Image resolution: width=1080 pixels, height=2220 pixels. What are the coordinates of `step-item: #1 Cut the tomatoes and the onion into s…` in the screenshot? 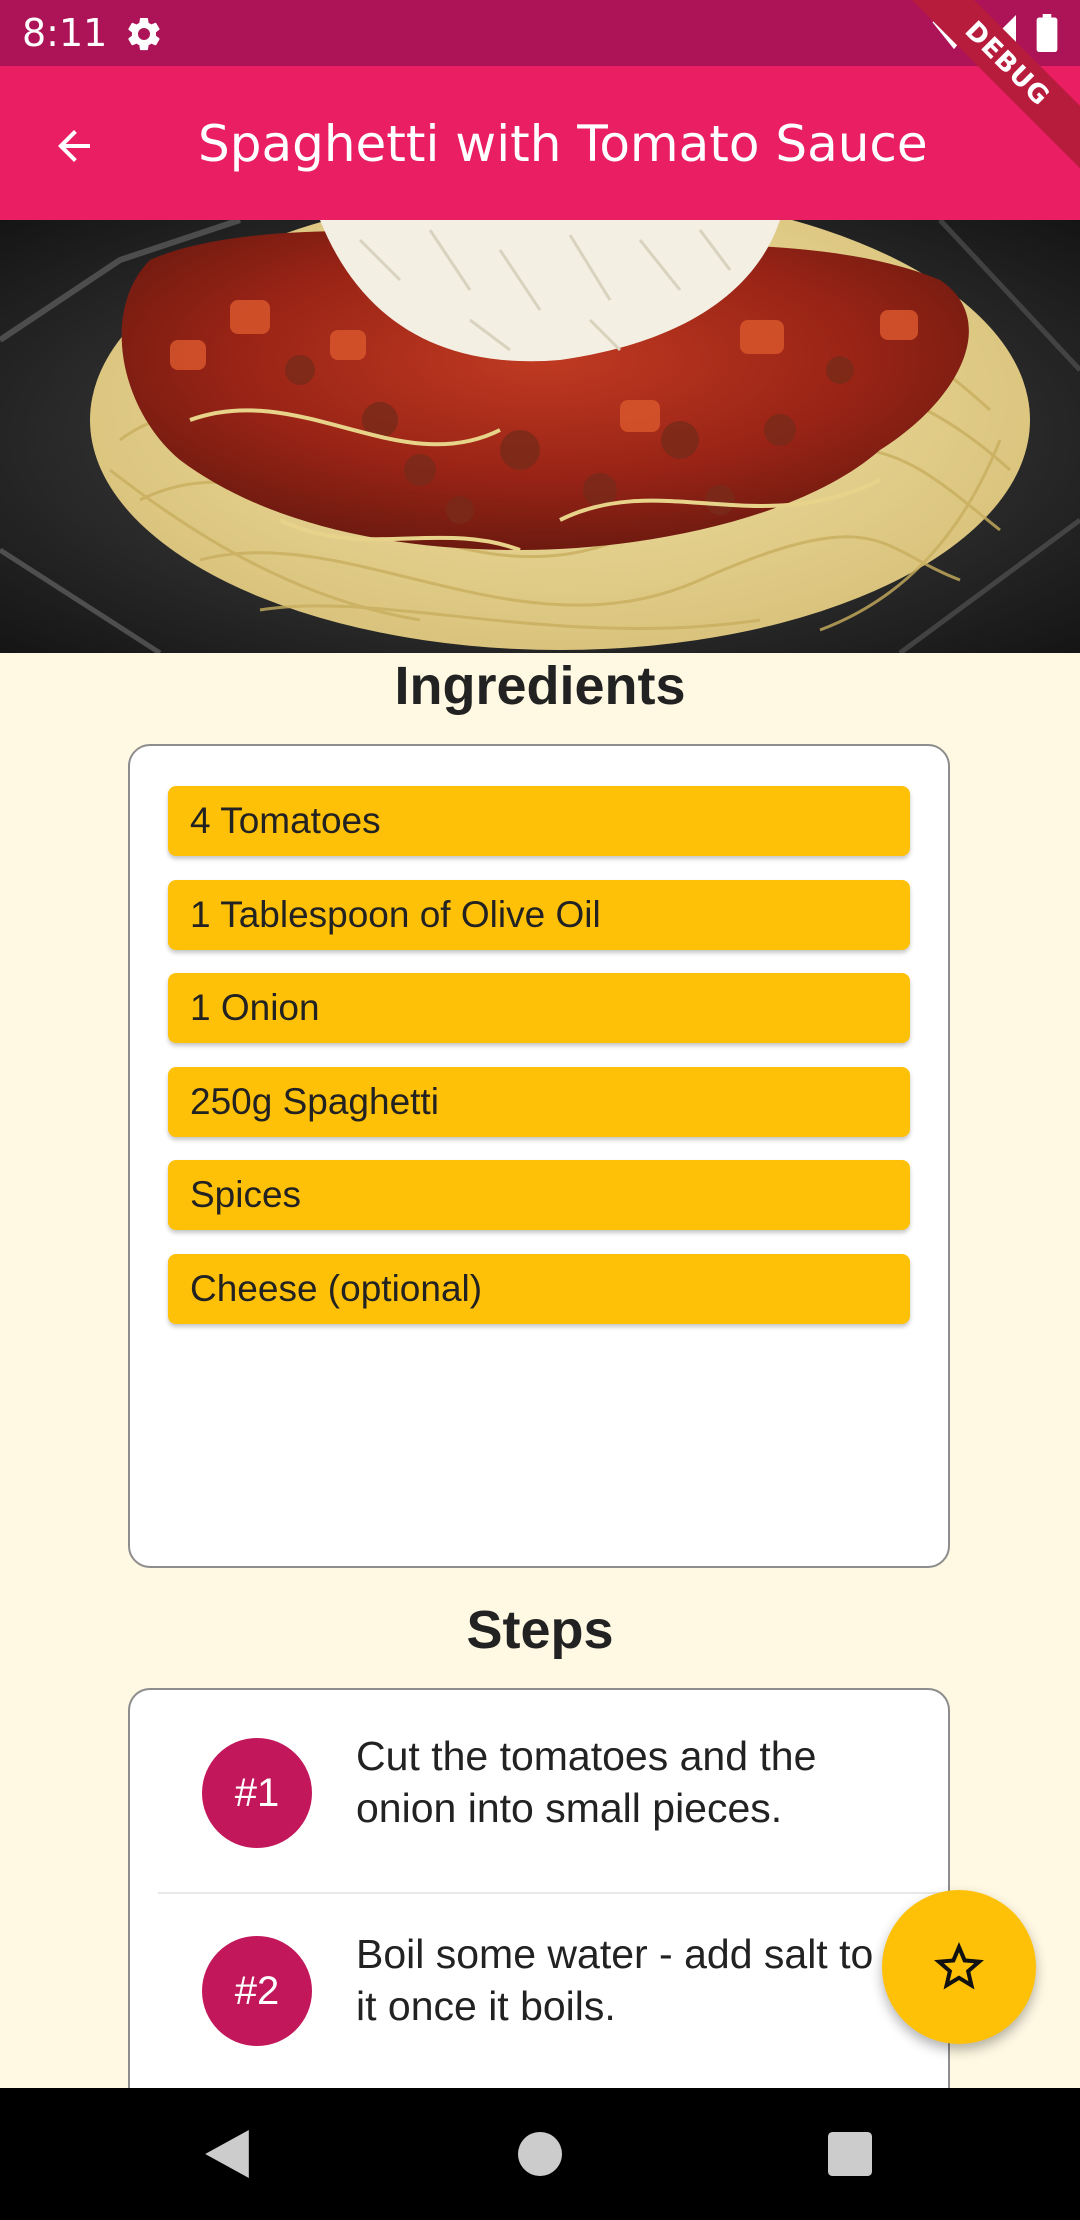 It's located at (539, 1788).